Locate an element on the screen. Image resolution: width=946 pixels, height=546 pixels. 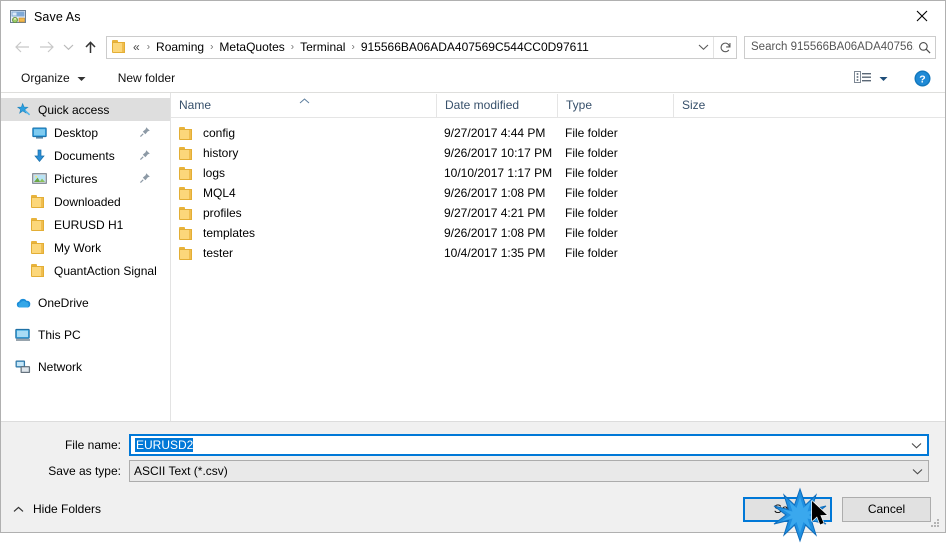
help-button: ? is located at coordinates (922, 78).